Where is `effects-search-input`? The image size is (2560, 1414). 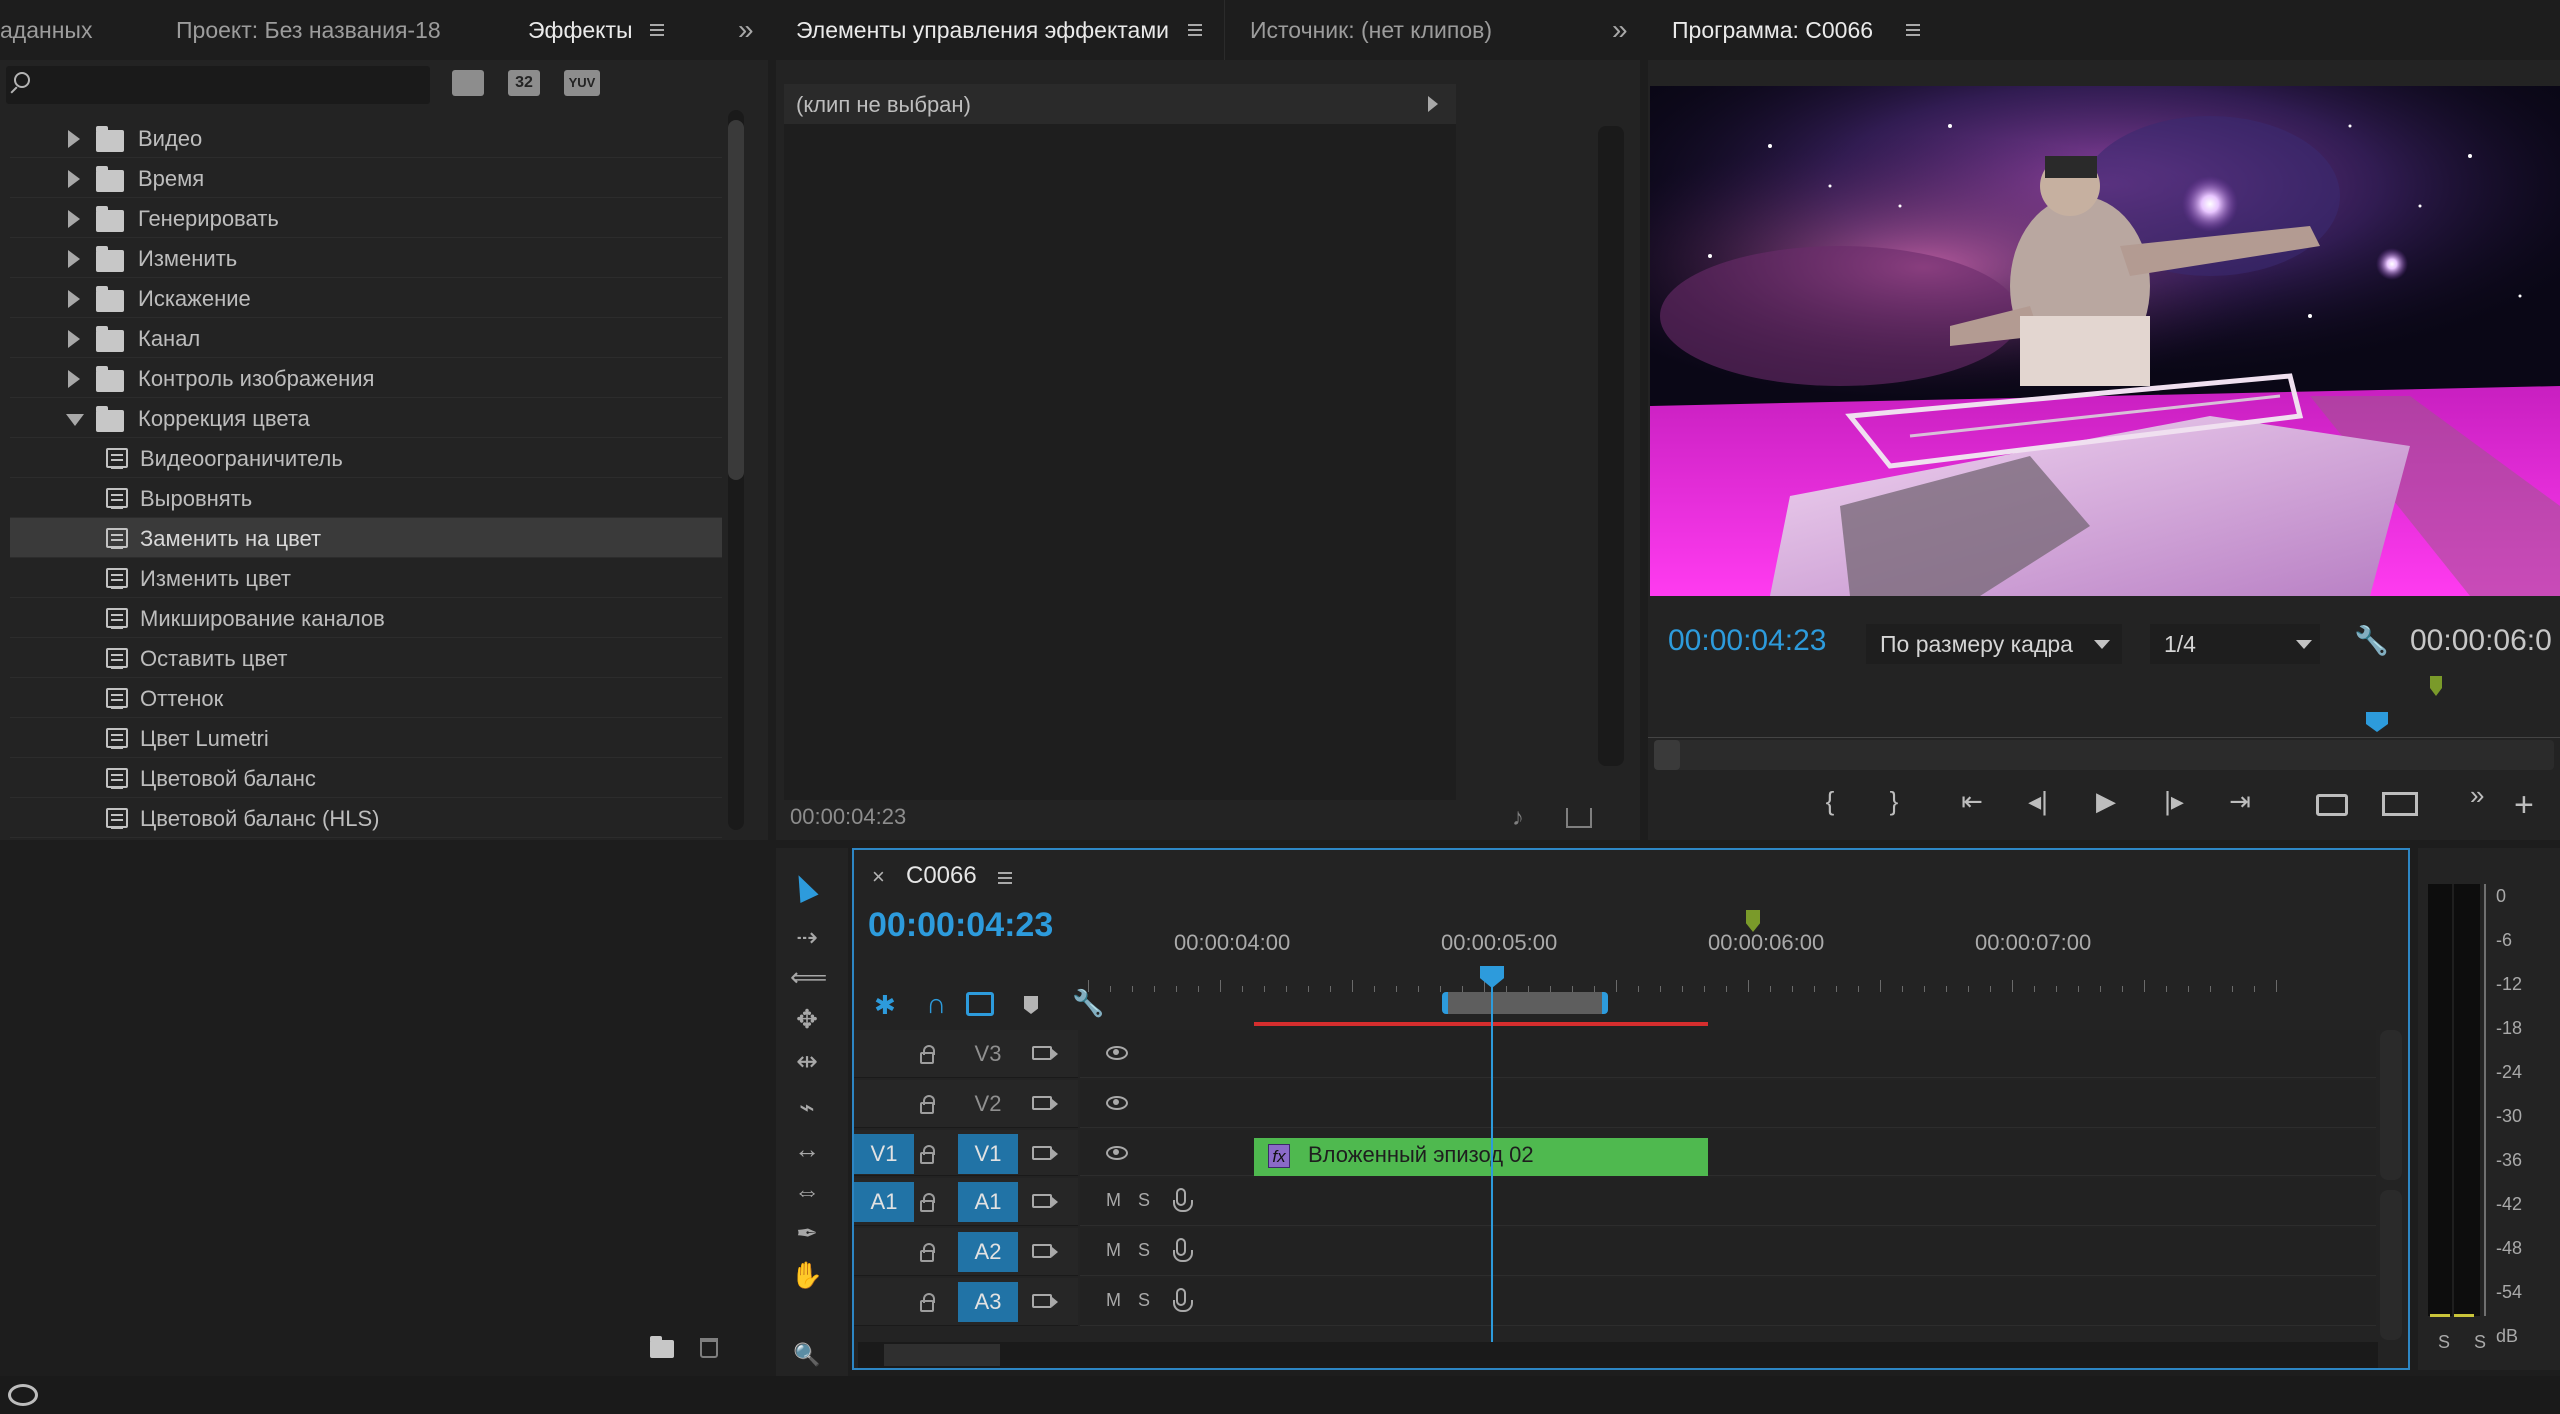 effects-search-input is located at coordinates (218, 85).